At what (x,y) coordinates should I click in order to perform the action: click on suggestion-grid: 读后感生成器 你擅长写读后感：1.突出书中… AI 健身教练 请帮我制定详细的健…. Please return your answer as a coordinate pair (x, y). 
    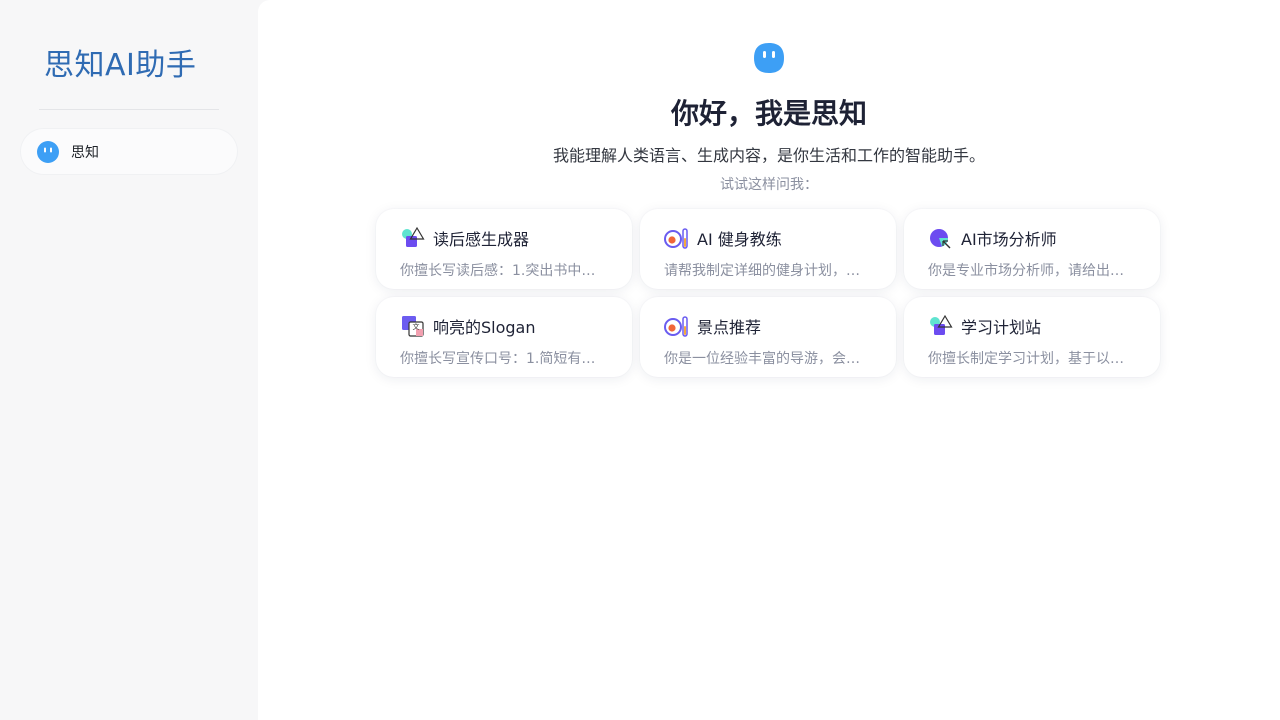
    Looking at the image, I should click on (768, 293).